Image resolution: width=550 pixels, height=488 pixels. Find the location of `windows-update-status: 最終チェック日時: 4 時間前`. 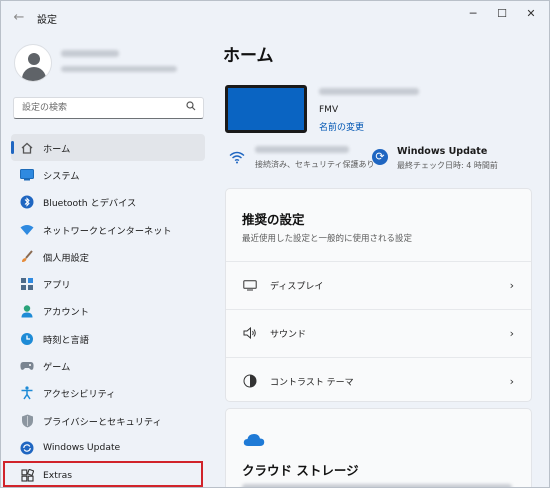

windows-update-status: 最終チェック日時: 4 時間前 is located at coordinates (447, 165).